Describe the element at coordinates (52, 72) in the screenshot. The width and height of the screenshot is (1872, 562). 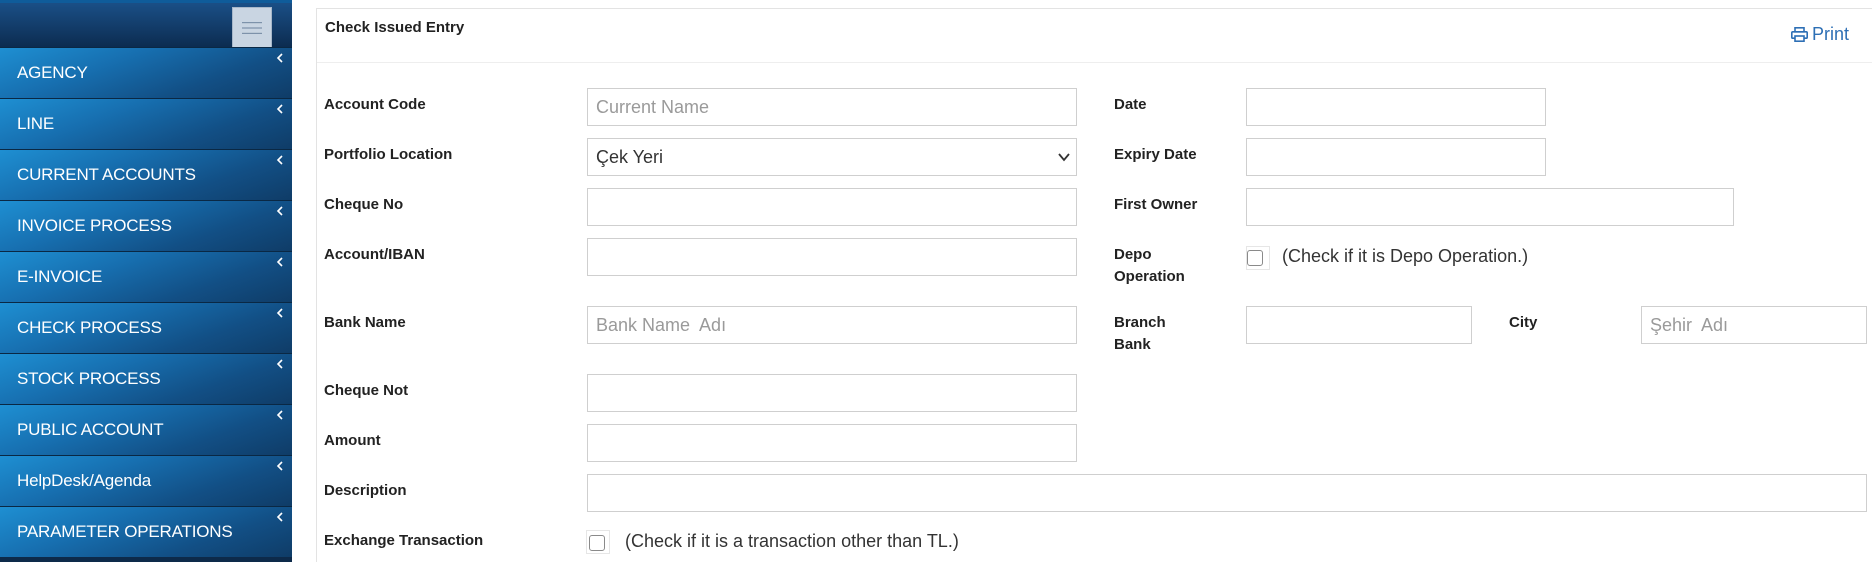
I see `sidebar-item-label: AGENCY` at that location.